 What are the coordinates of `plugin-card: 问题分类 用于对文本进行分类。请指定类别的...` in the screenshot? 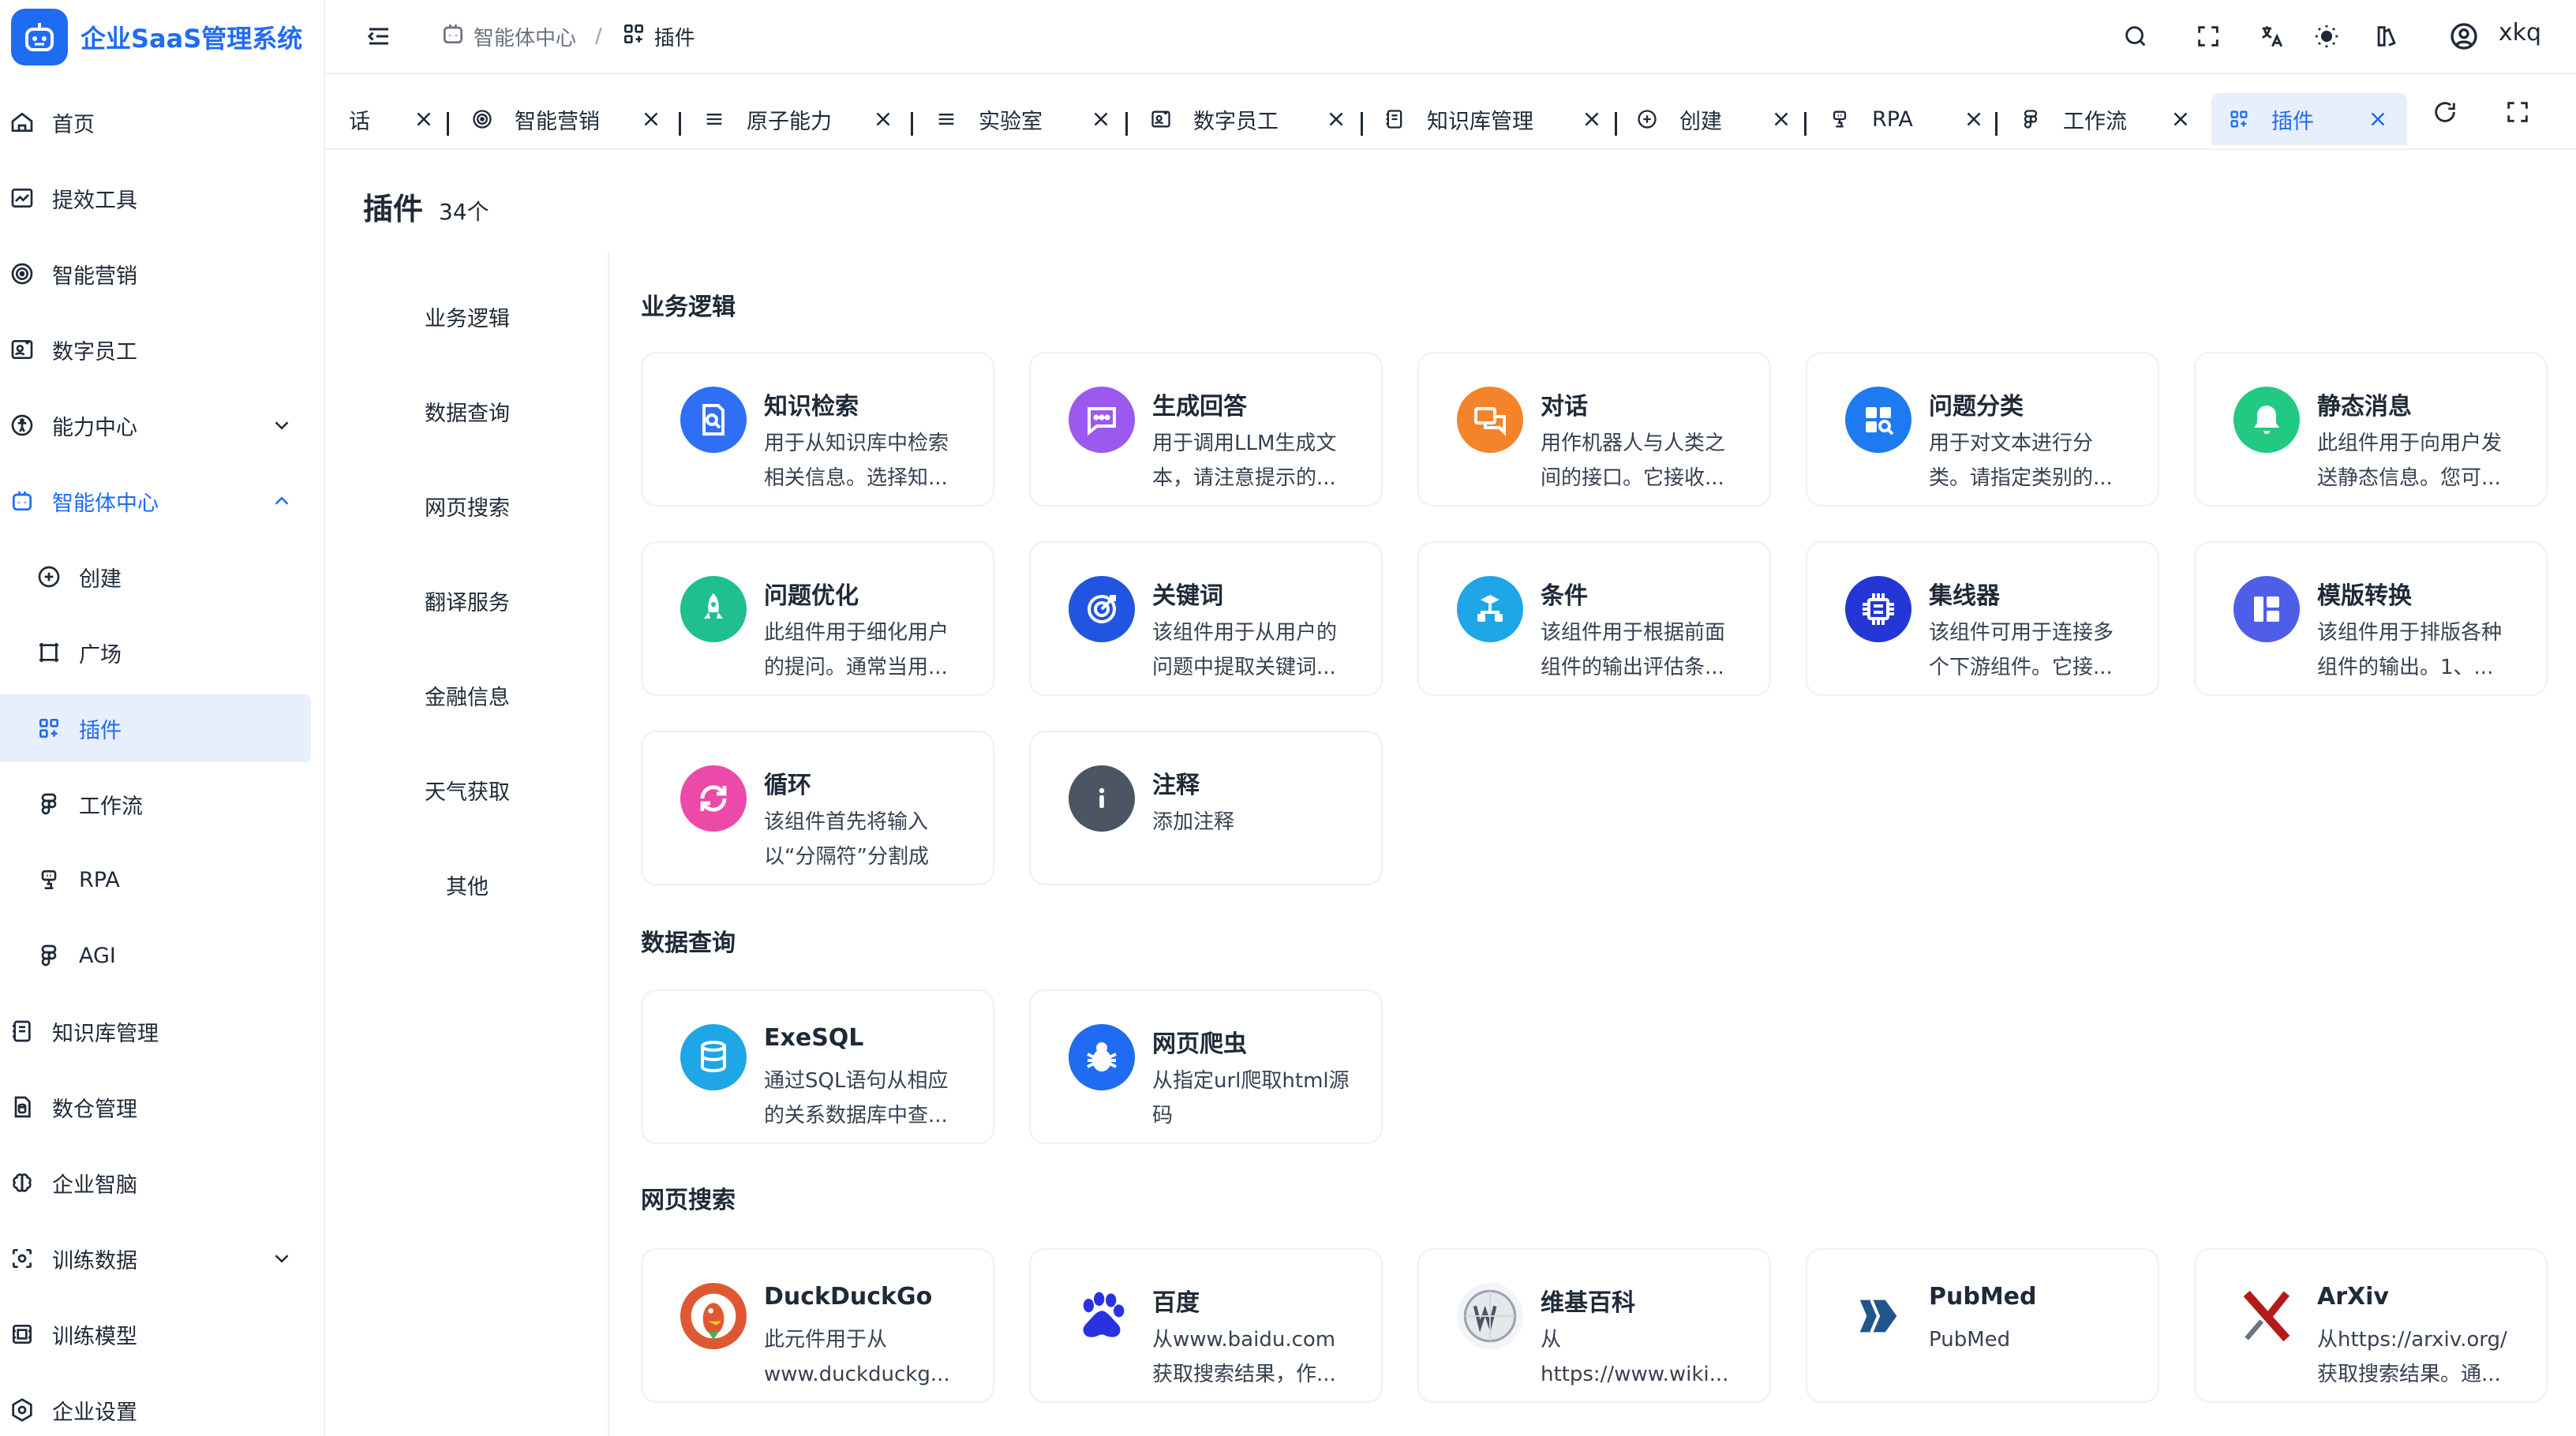 It's located at (1982, 429).